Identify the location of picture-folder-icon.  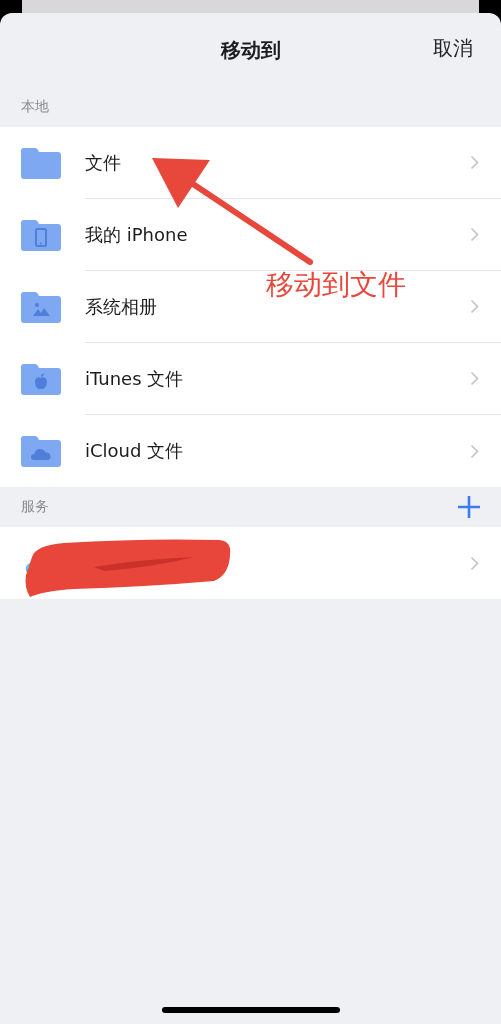
(41, 307).